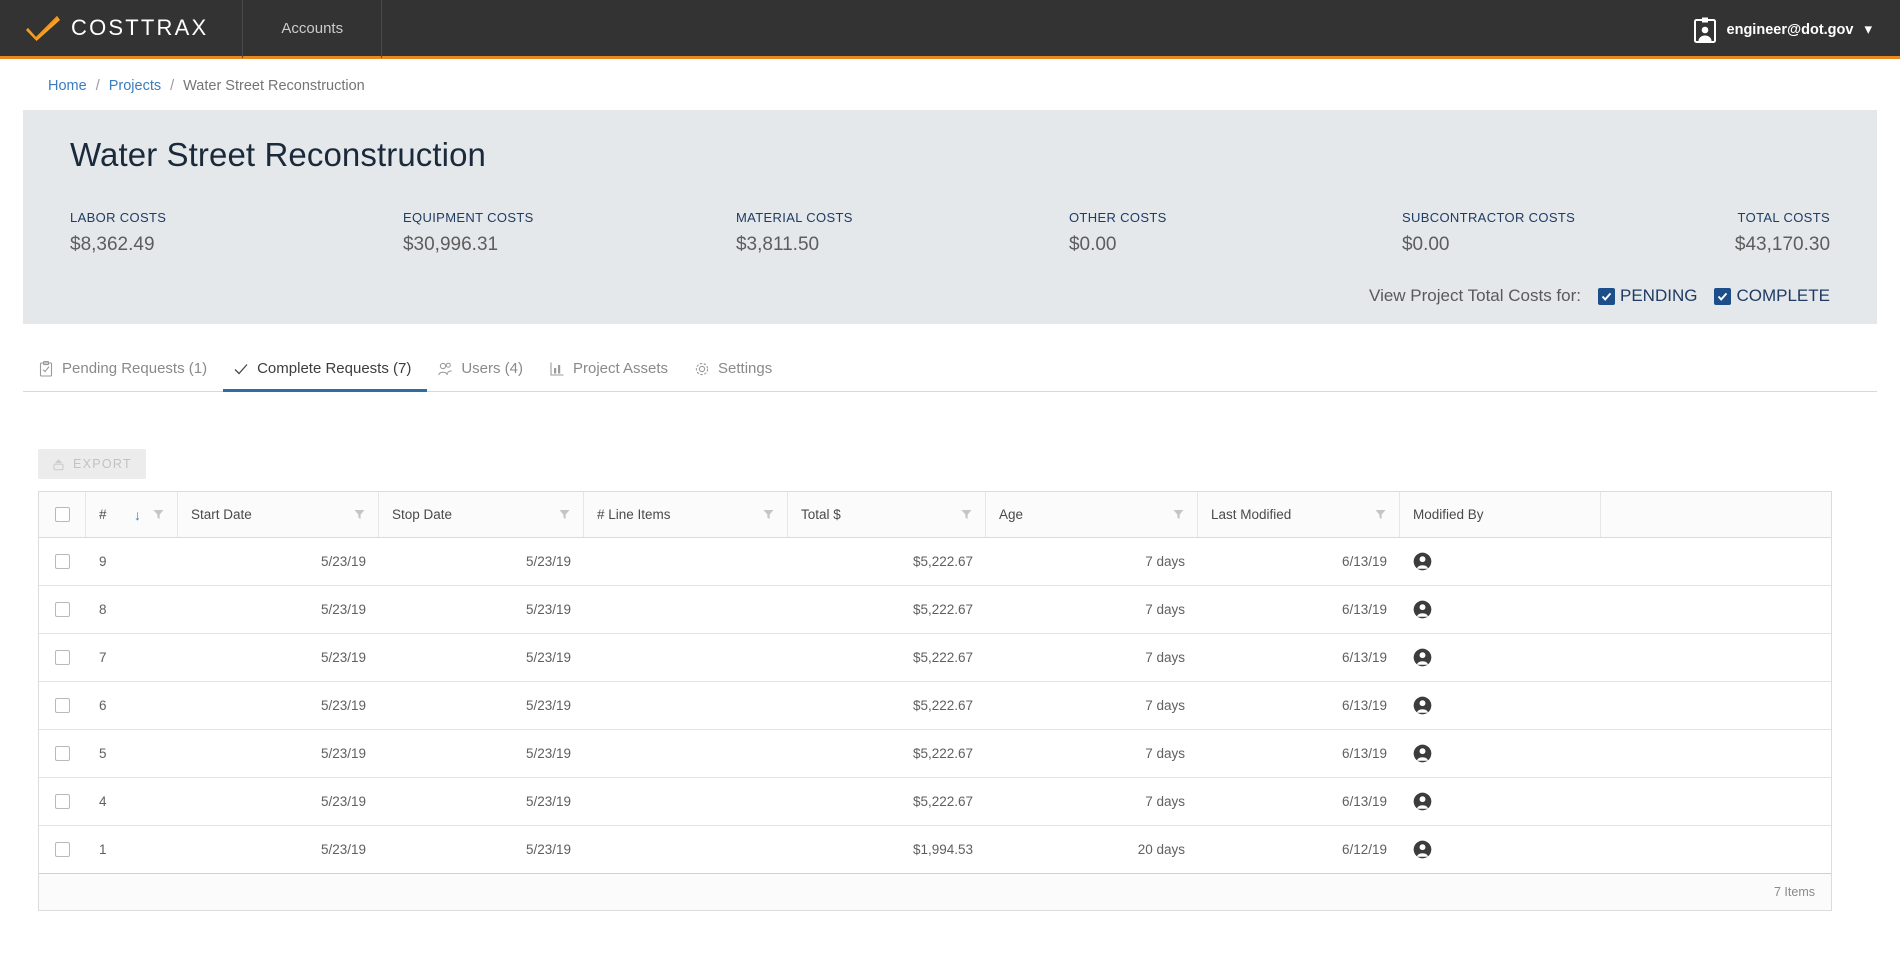 This screenshot has height=966, width=1900. I want to click on tab-pending-requests: Pending Requests (1), so click(125, 372).